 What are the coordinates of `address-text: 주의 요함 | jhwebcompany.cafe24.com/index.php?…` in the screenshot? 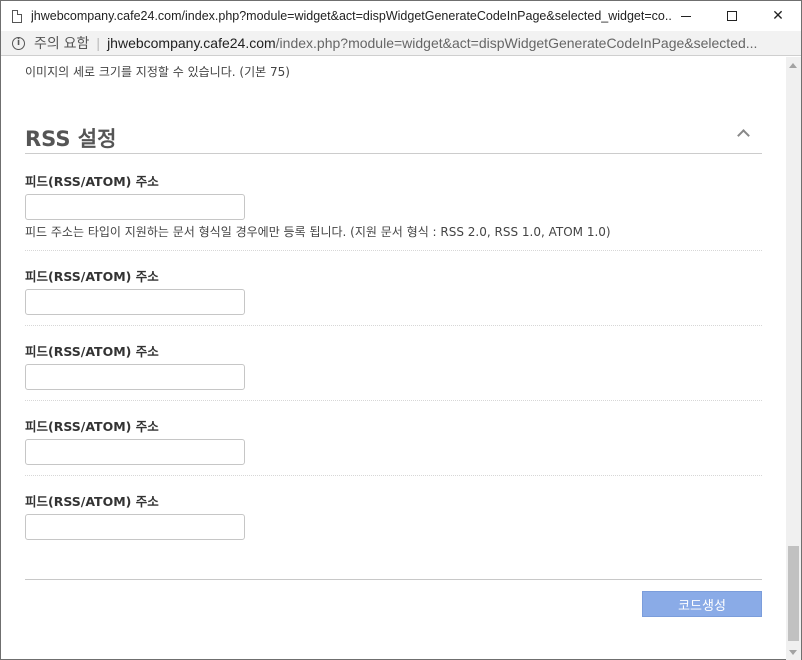 It's located at (414, 43).